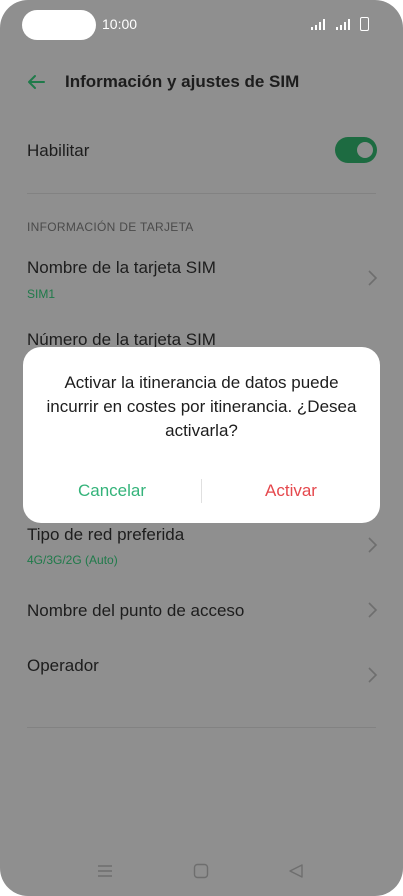  What do you see at coordinates (120, 24) in the screenshot?
I see `status-time: 10:00` at bounding box center [120, 24].